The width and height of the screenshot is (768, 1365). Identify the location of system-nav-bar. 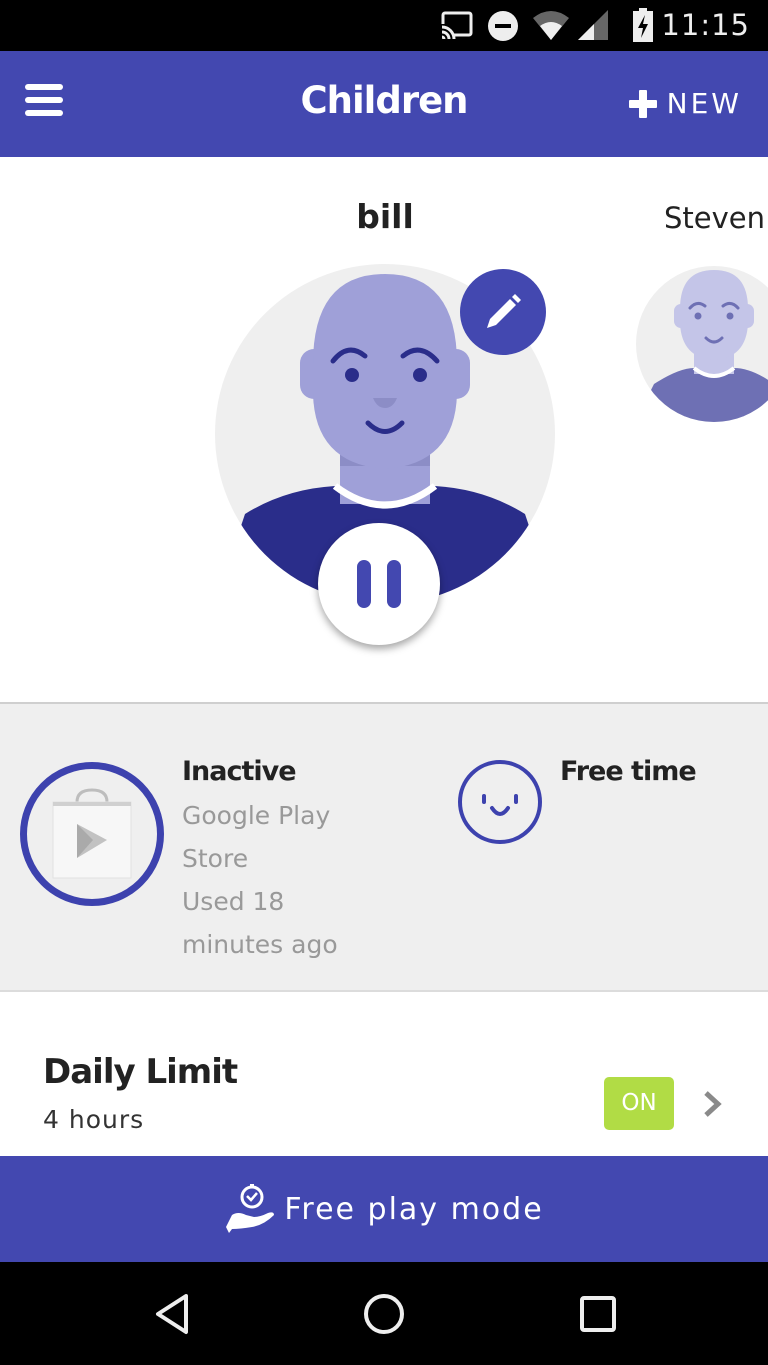
(384, 1313).